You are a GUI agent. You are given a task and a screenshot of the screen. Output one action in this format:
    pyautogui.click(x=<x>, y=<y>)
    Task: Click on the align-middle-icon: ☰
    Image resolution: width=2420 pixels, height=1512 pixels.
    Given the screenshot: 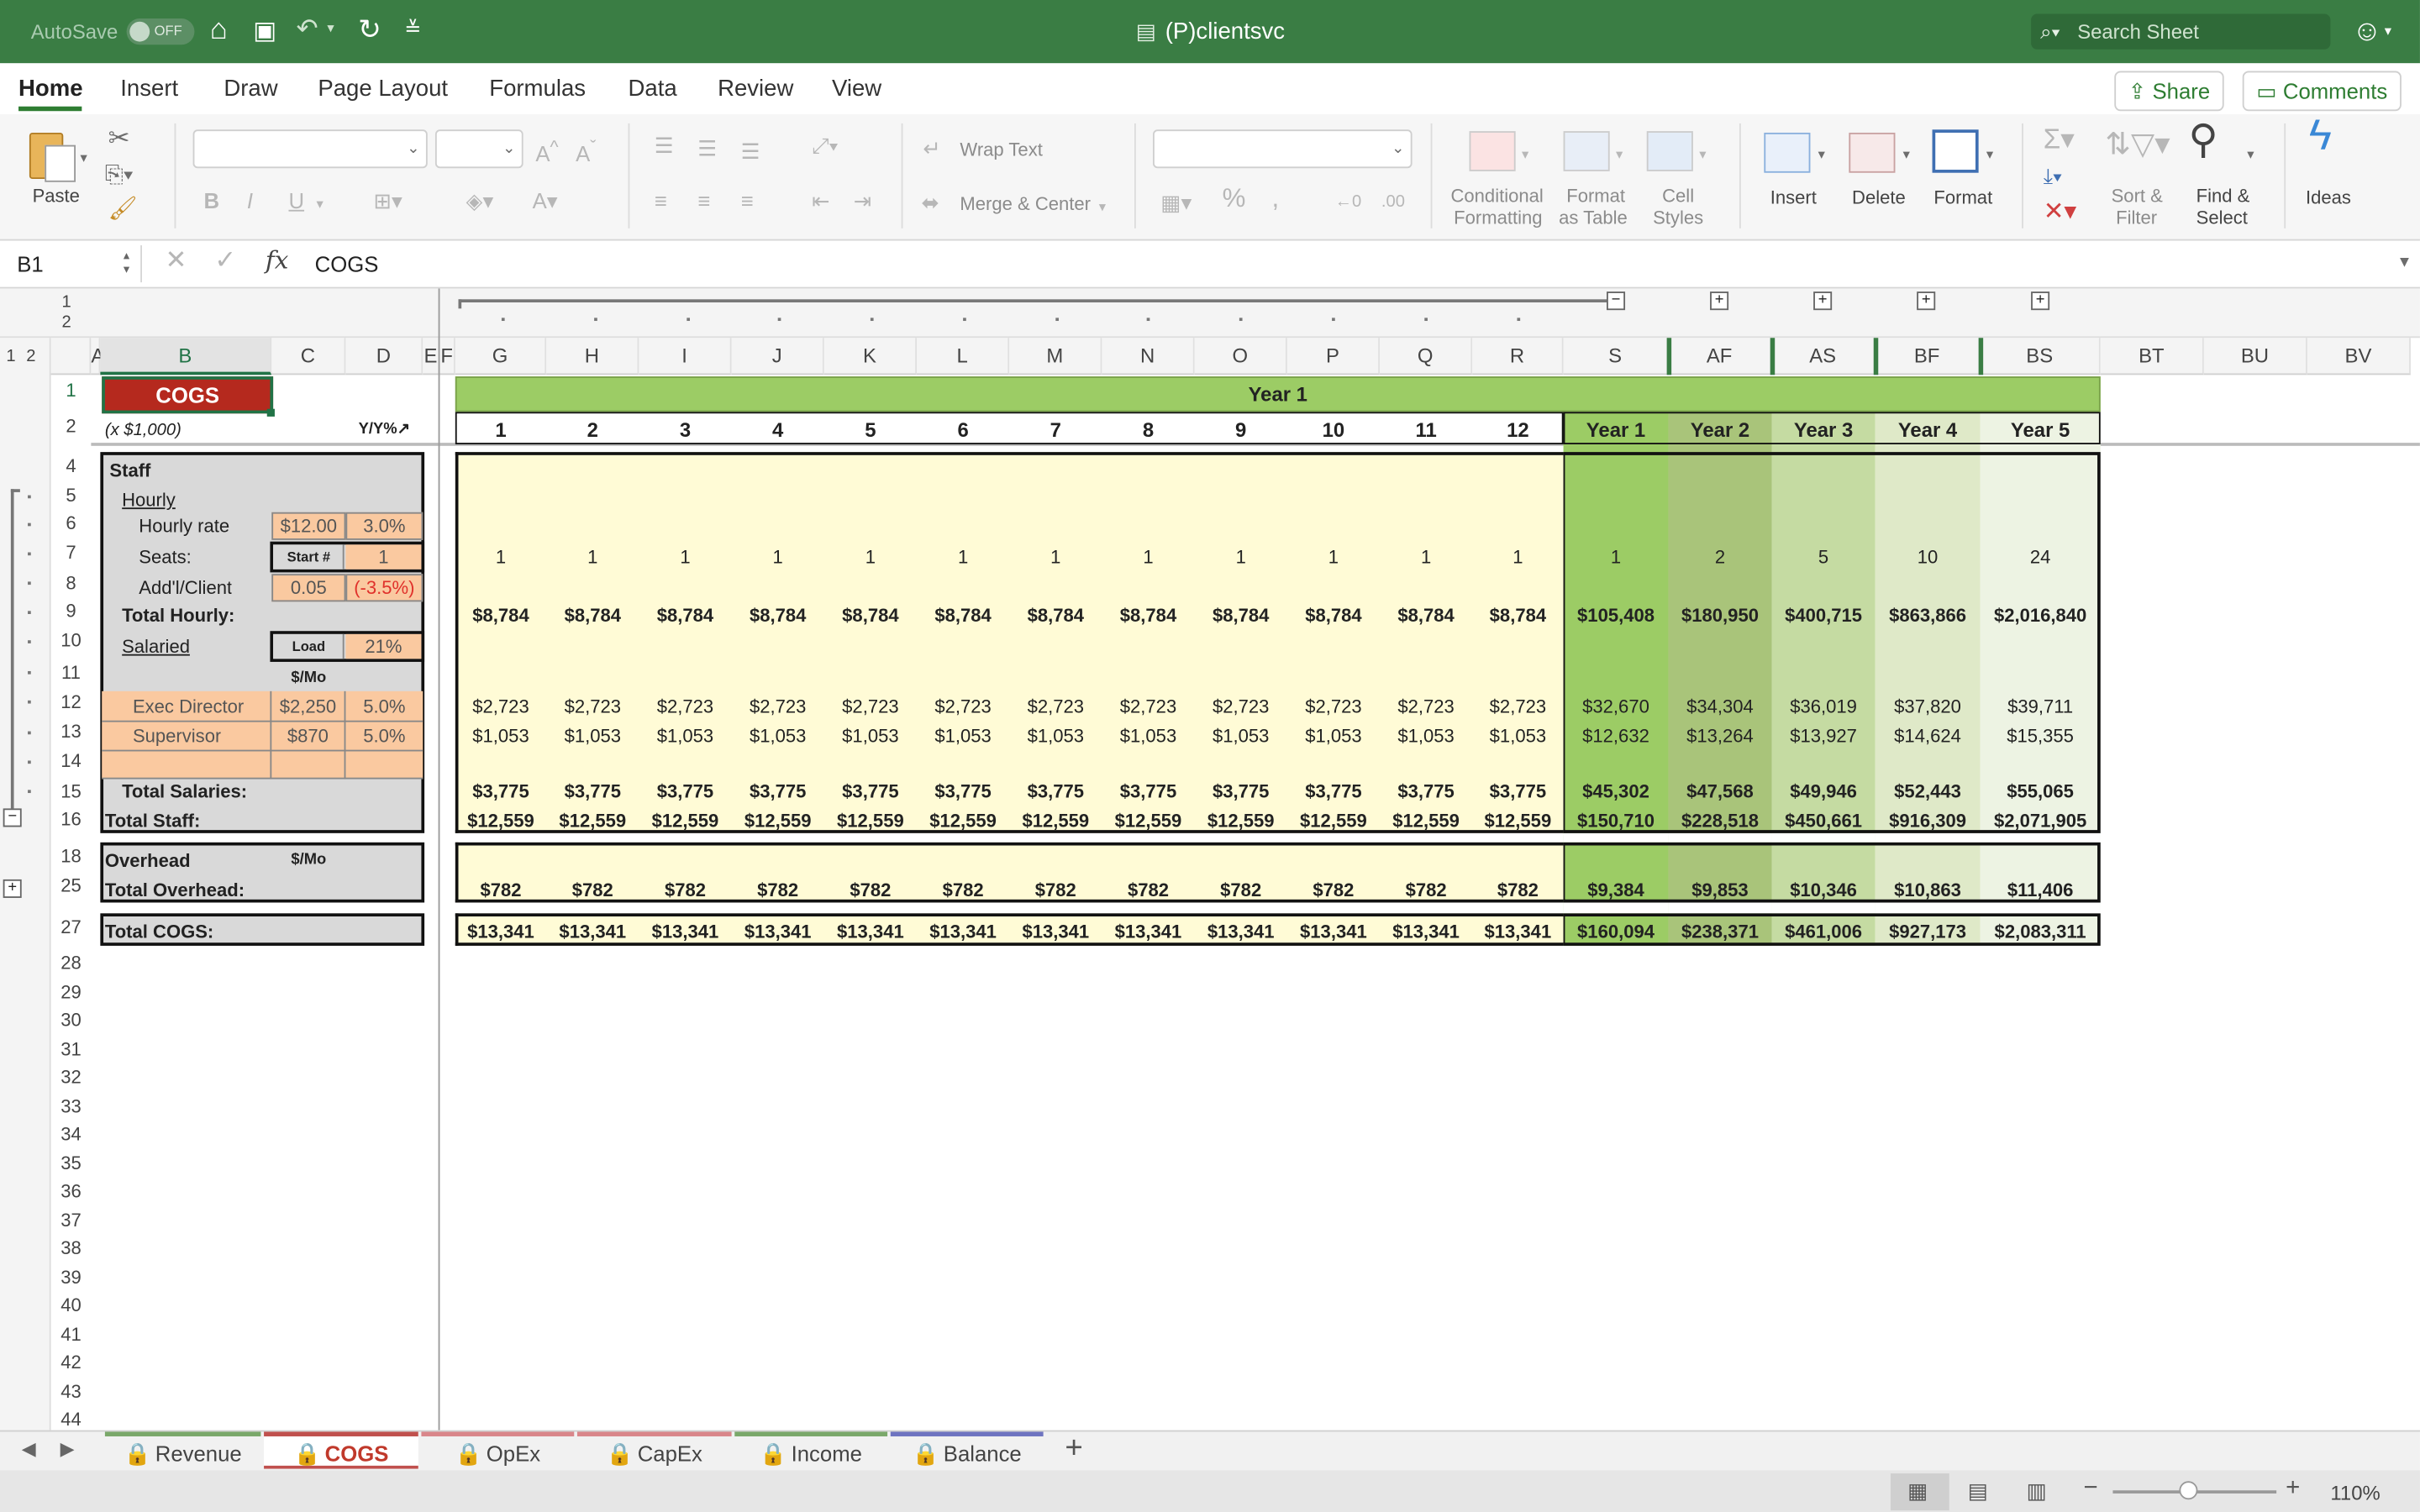 What is the action you would take?
    pyautogui.click(x=707, y=148)
    